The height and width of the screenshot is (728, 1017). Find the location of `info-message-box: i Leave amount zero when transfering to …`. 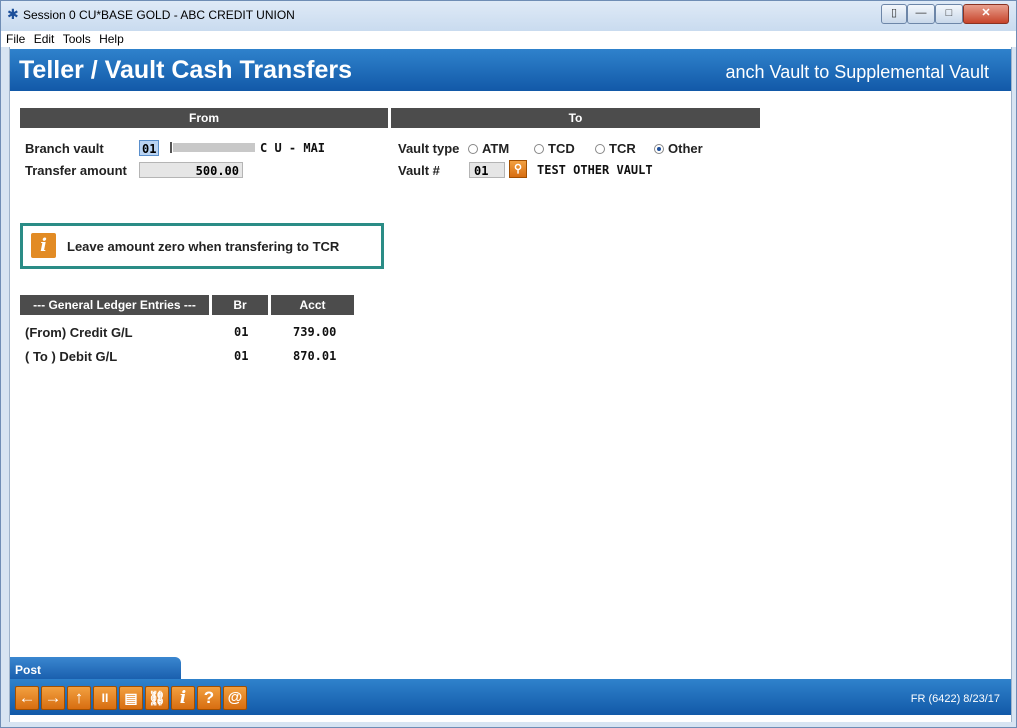

info-message-box: i Leave amount zero when transfering to … is located at coordinates (202, 246).